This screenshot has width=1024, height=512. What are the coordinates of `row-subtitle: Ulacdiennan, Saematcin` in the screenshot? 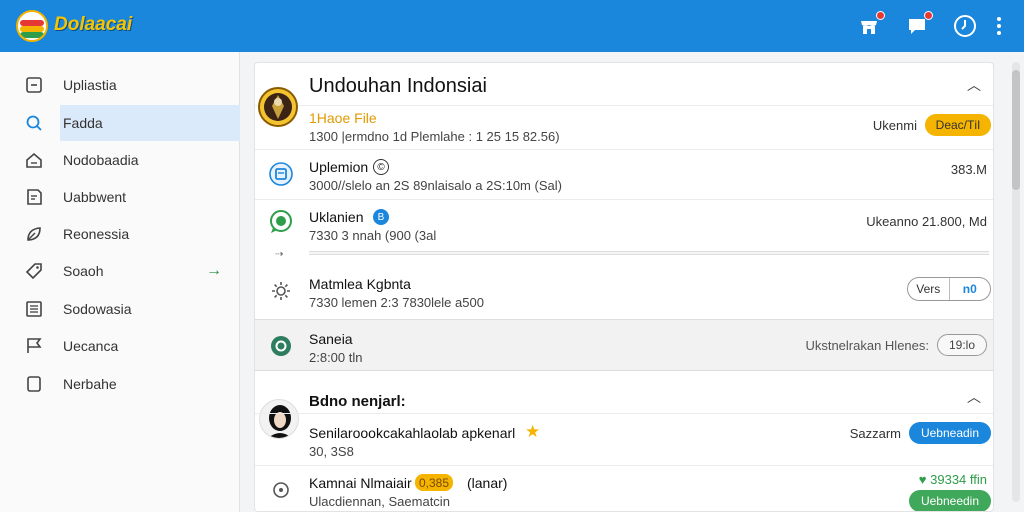 It's located at (379, 501).